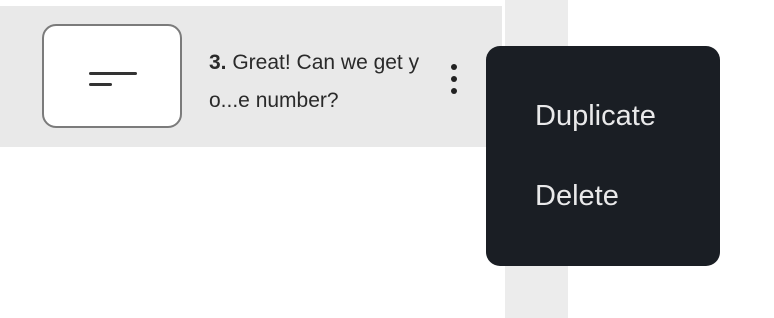 This screenshot has width=774, height=318. Describe the element at coordinates (113, 79) in the screenshot. I see `short-text-icon` at that location.